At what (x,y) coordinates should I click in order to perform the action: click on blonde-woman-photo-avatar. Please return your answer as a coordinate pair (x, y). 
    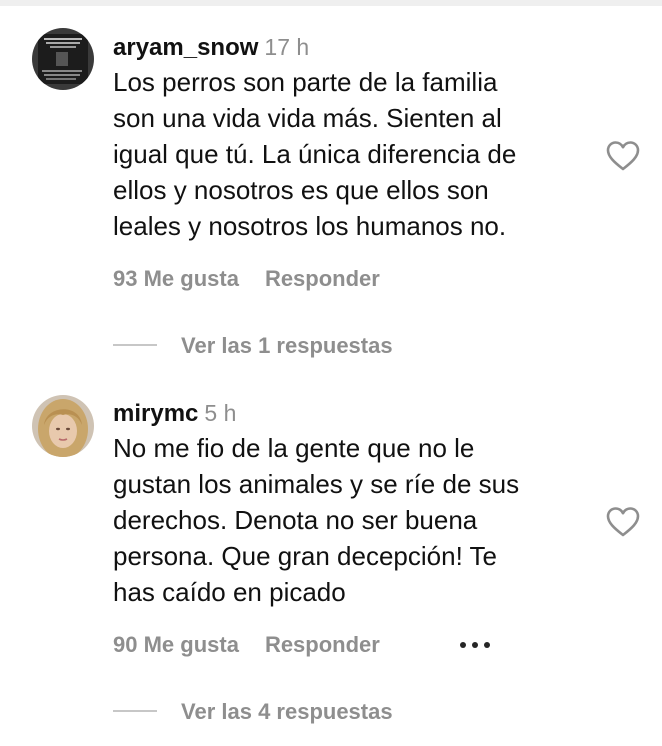
    Looking at the image, I should click on (63, 426).